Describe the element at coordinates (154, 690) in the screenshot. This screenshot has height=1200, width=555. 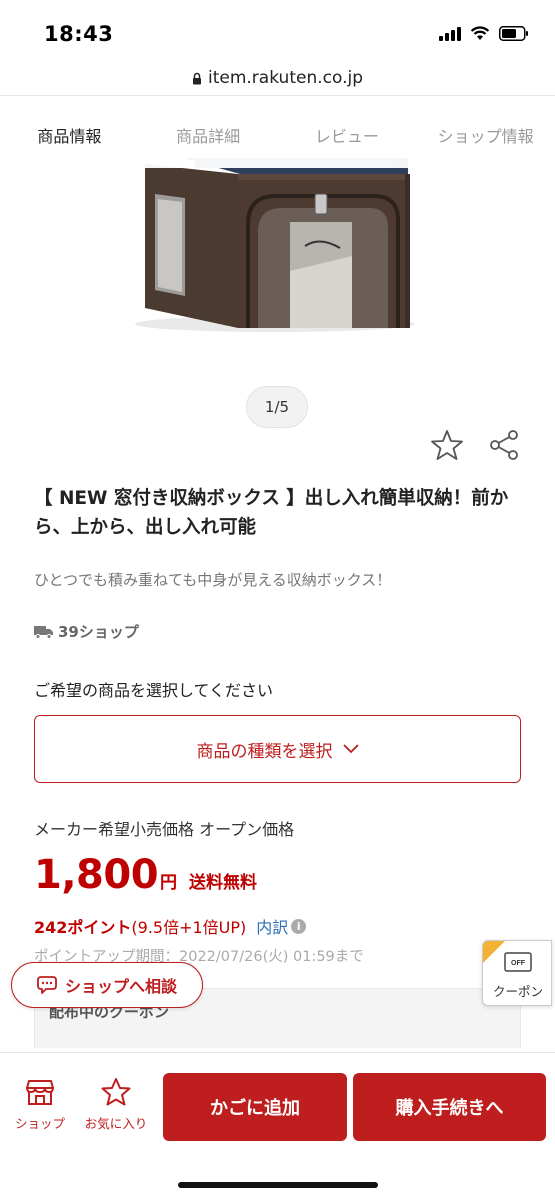
I see `select-prompt: ご希望の商品を選択してください` at that location.